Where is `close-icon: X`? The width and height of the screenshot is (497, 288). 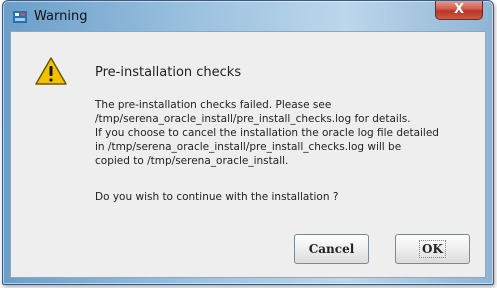
close-icon: X is located at coordinates (459, 9).